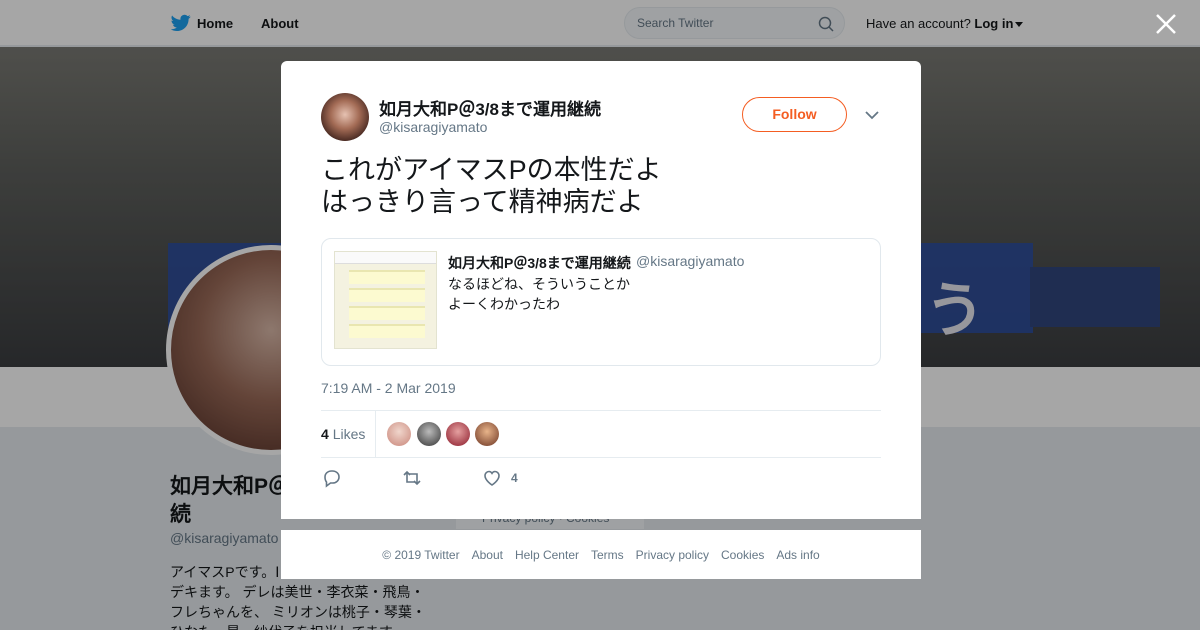  I want to click on close-icon, so click(1166, 24).